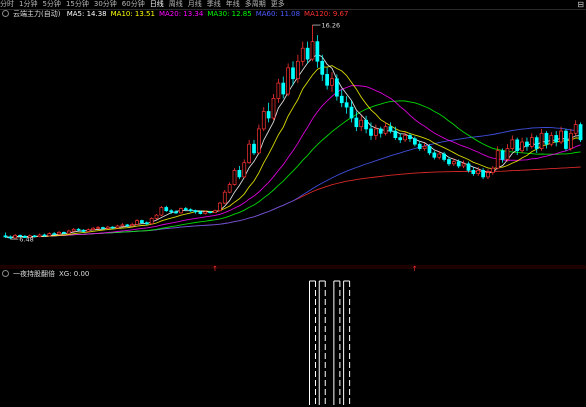  I want to click on close-icon: ⊟, so click(580, 4).